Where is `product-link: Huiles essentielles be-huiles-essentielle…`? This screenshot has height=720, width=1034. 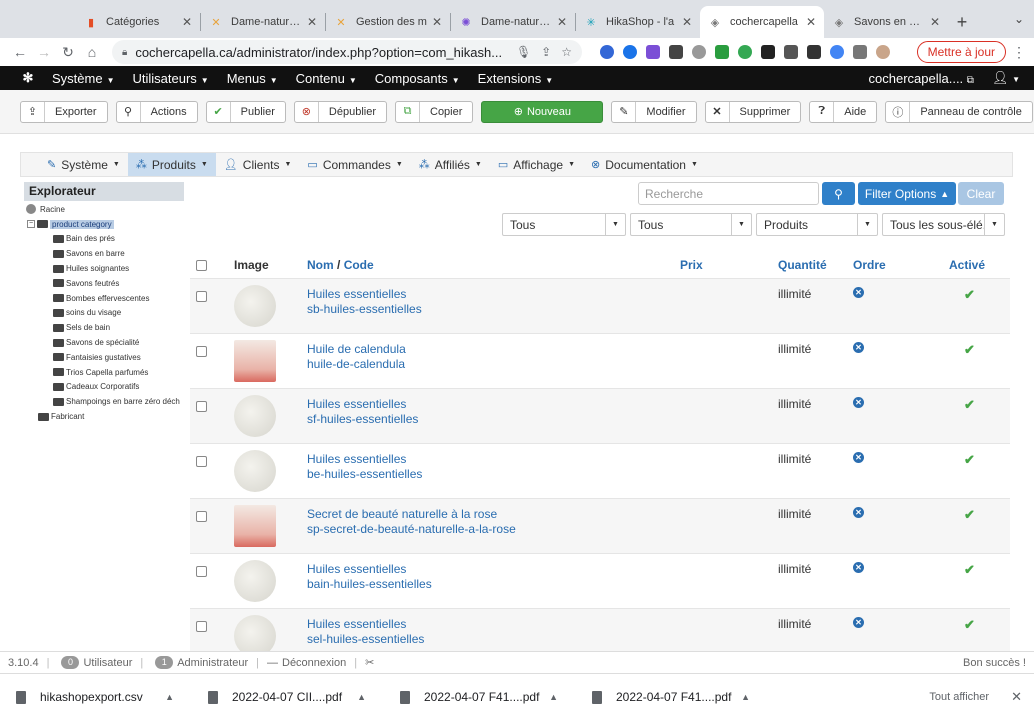 product-link: Huiles essentielles be-huiles-essentielle… is located at coordinates (364, 467).